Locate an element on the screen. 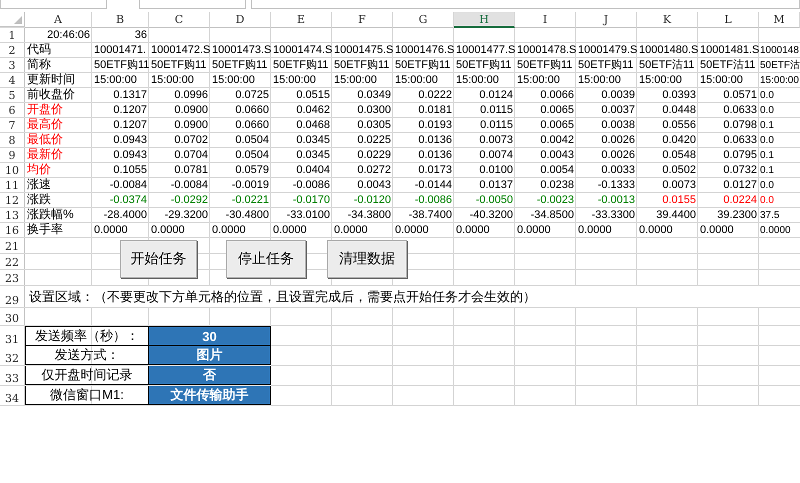 This screenshot has height=483, width=800. table-cell: 0.0579 is located at coordinates (252, 170).